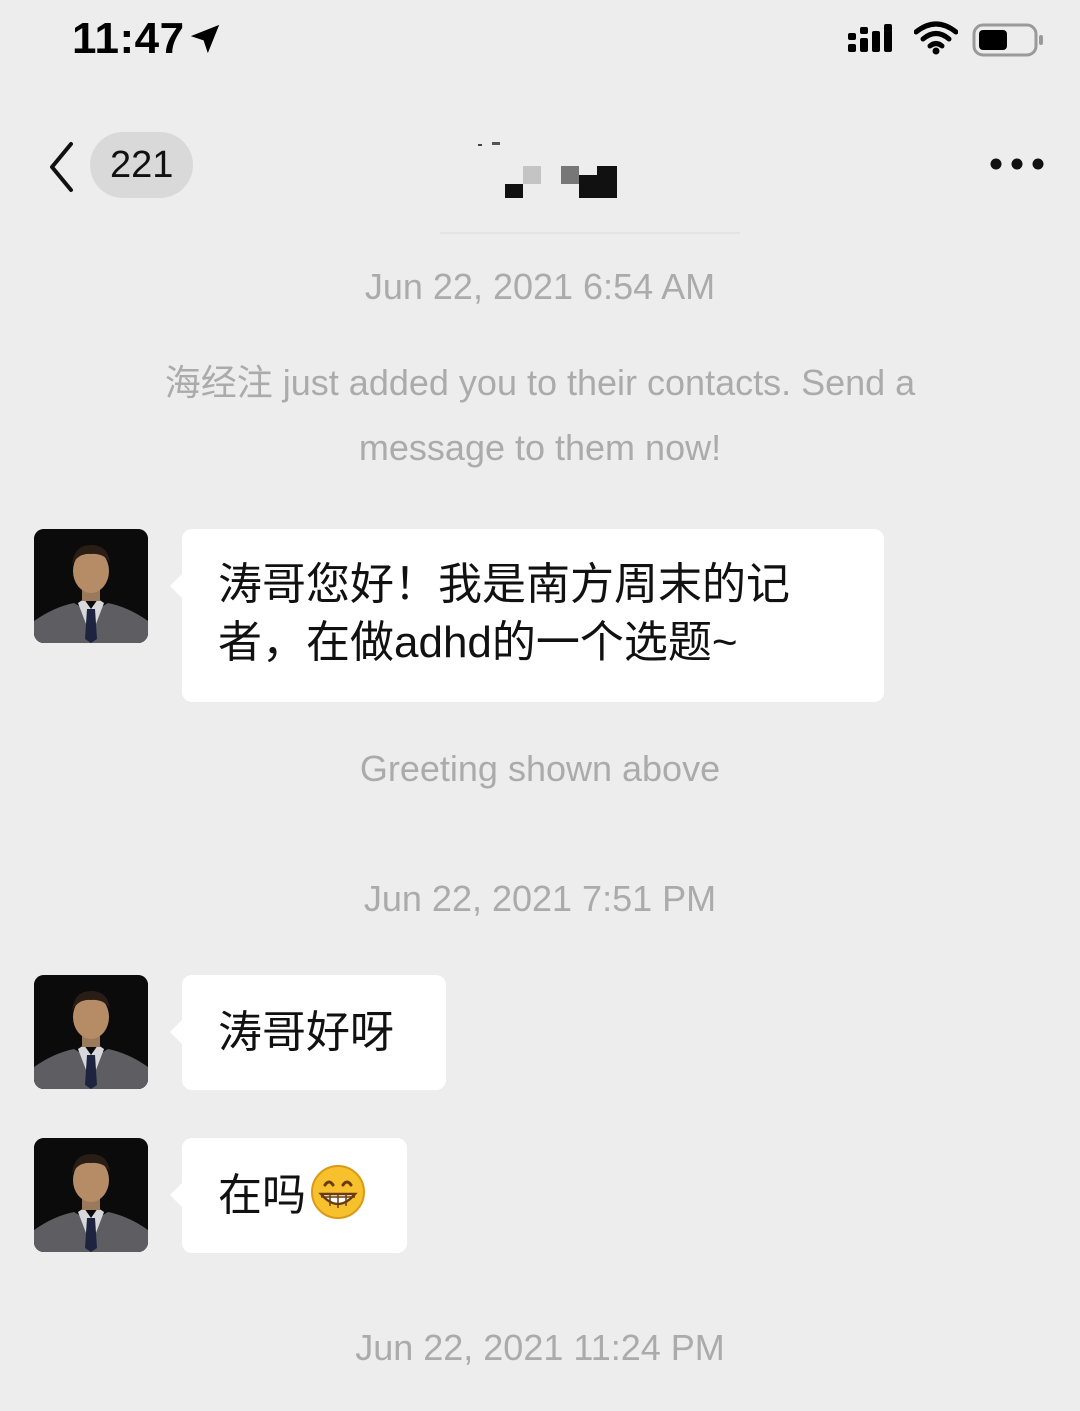  Describe the element at coordinates (128, 38) in the screenshot. I see `status-time: 11:47` at that location.